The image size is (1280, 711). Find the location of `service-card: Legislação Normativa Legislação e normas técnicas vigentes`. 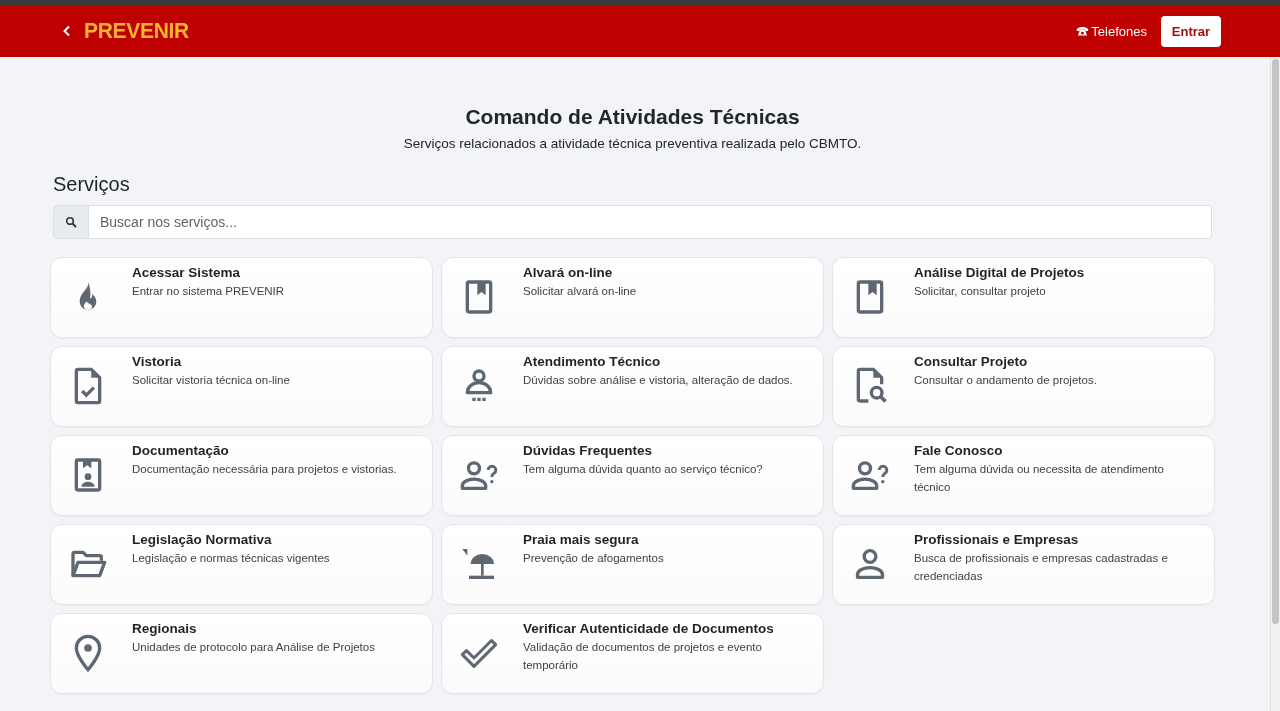

service-card: Legislação Normativa Legislação e normas técnicas vigentes is located at coordinates (241, 564).